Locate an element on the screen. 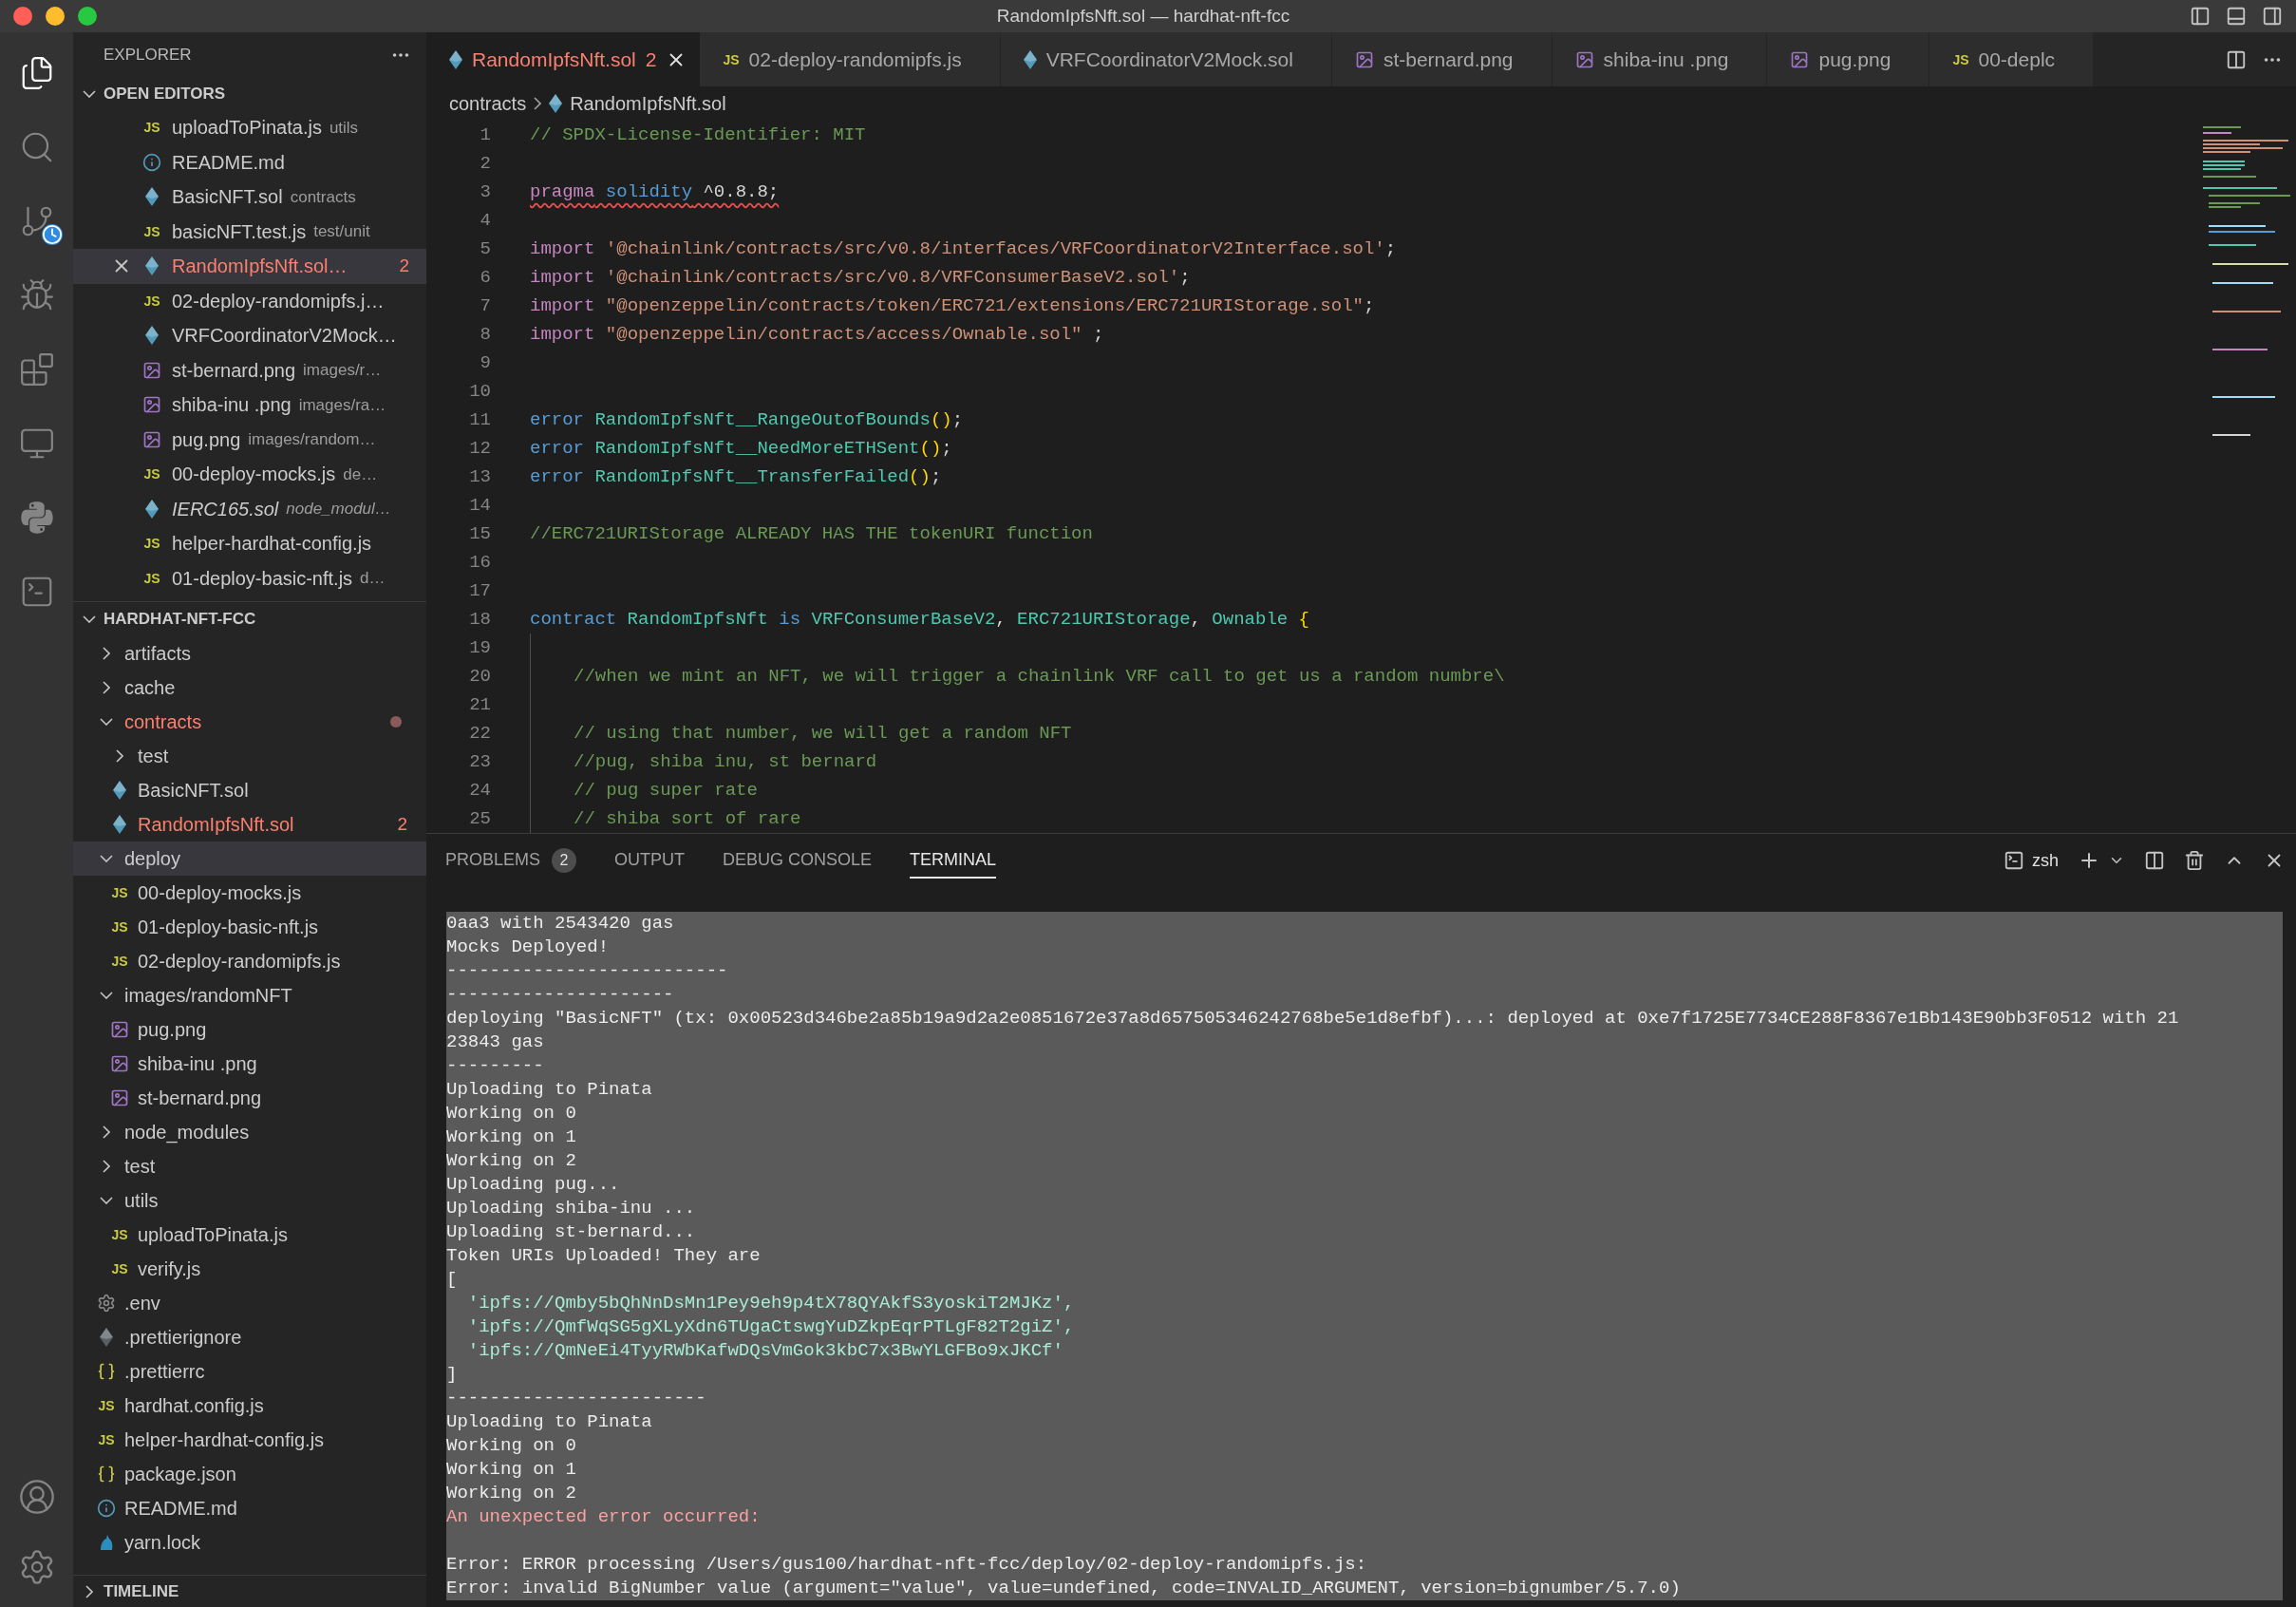 The image size is (2296, 1607). editor-tab: JS 00-deplc is located at coordinates (2012, 59).